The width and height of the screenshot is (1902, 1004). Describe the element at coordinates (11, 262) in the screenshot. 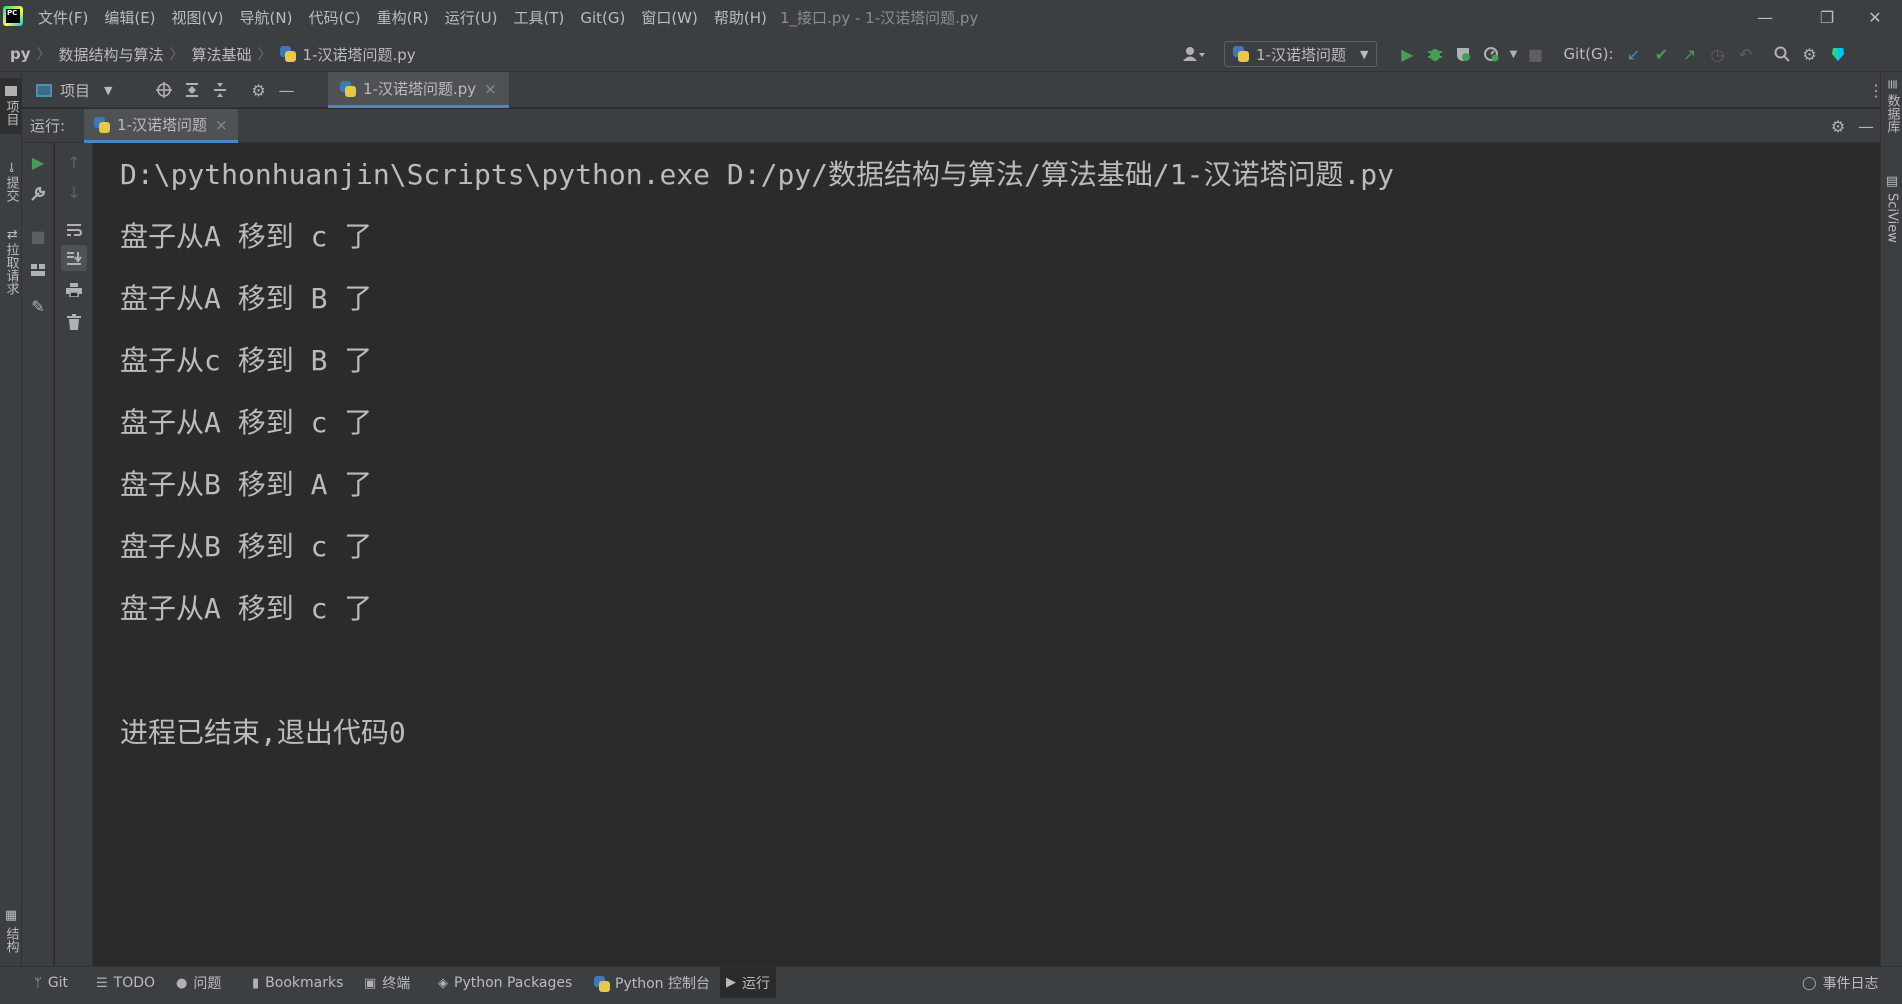

I see `pull-requests-tool-tab: ⇅ 拉取请求` at that location.